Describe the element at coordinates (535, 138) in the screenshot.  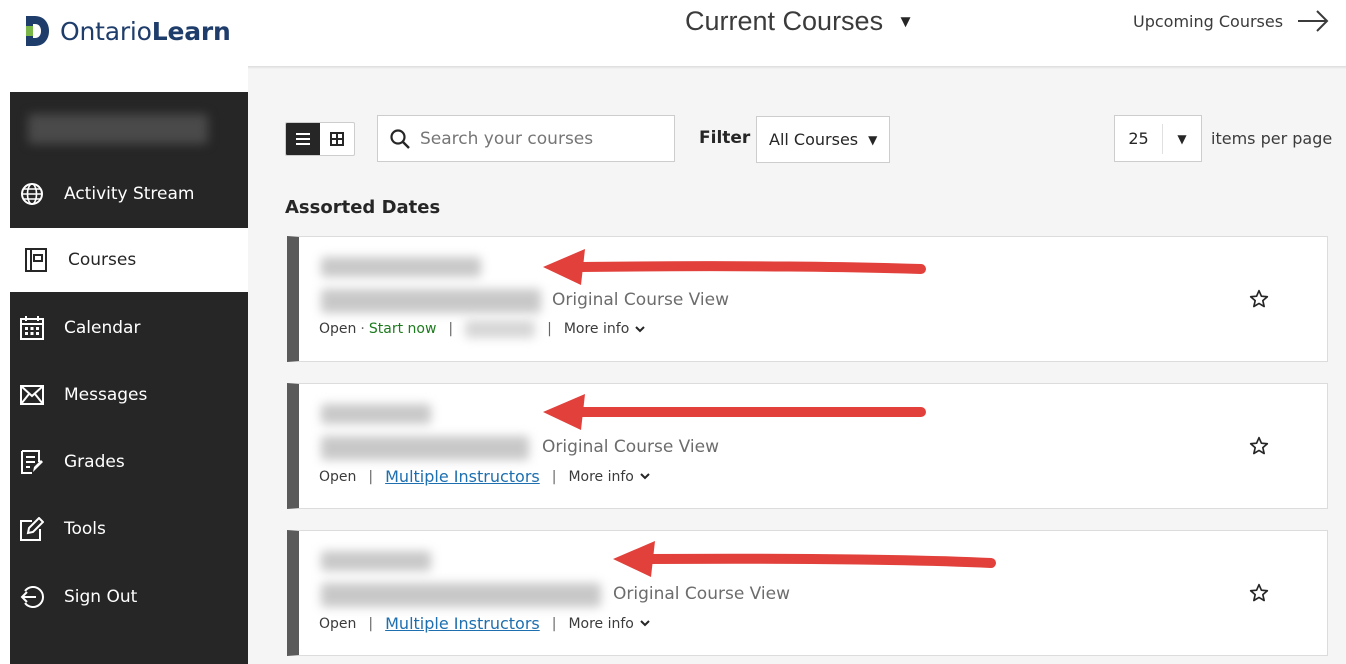
I see `search-input` at that location.